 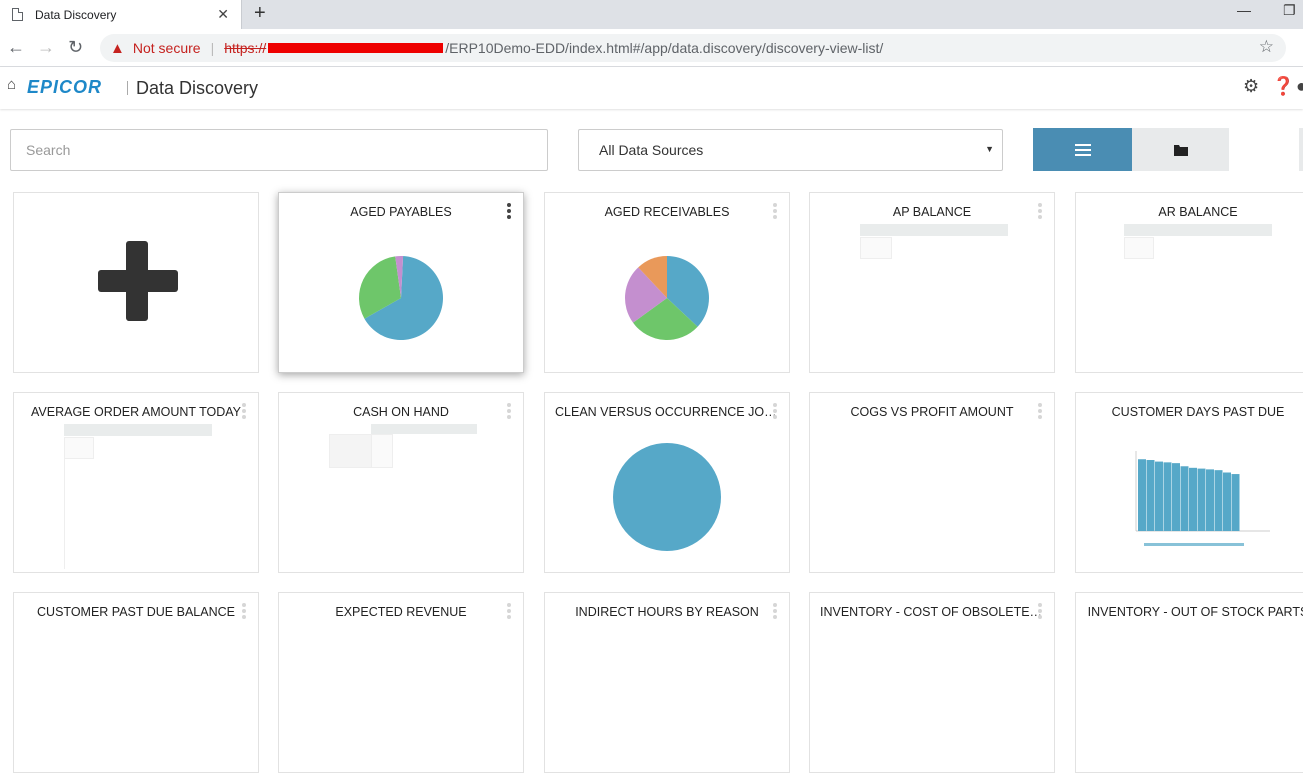 I want to click on data-source-select: All Data Sources ▼, so click(x=790, y=150).